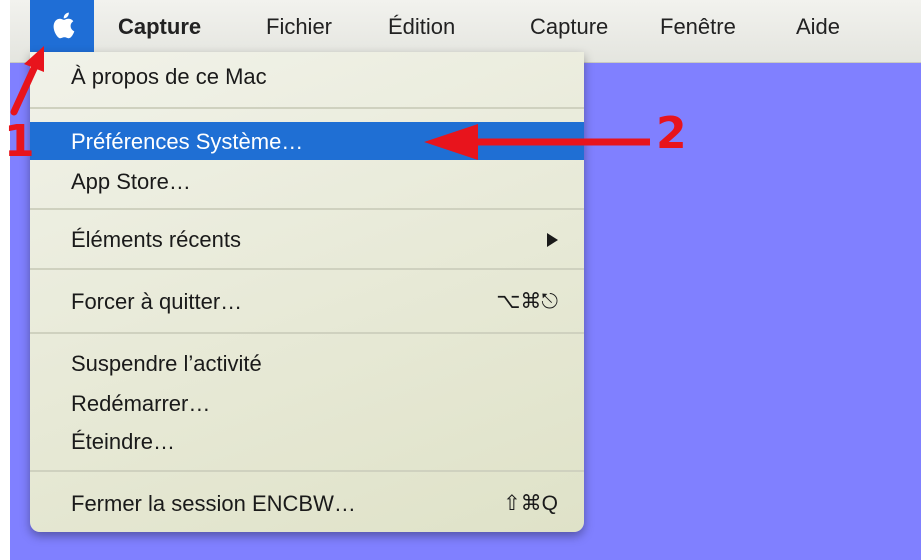  Describe the element at coordinates (671, 133) in the screenshot. I see `annotation-step-2: 2` at that location.